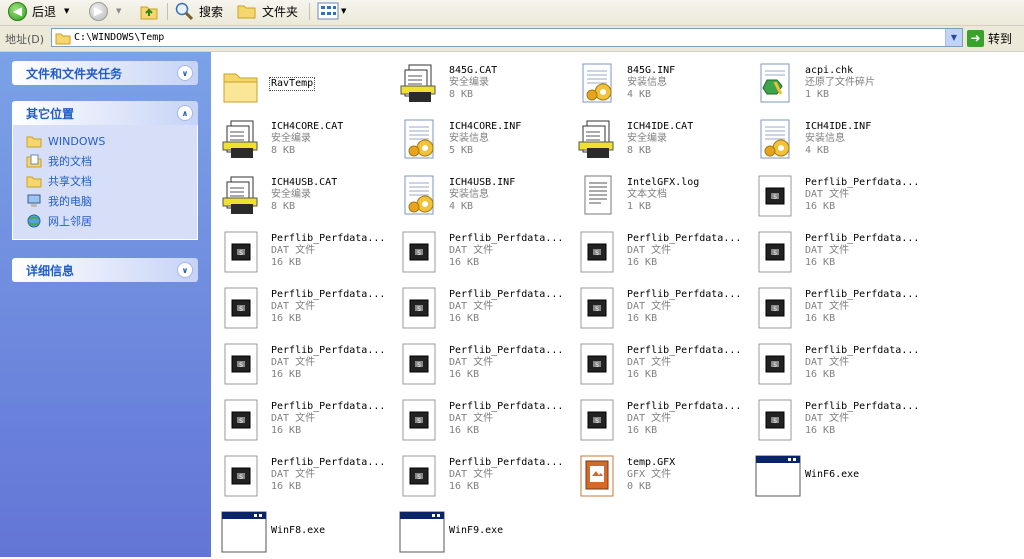  What do you see at coordinates (70, 181) in the screenshot?
I see `place-link-label: 共享文档` at bounding box center [70, 181].